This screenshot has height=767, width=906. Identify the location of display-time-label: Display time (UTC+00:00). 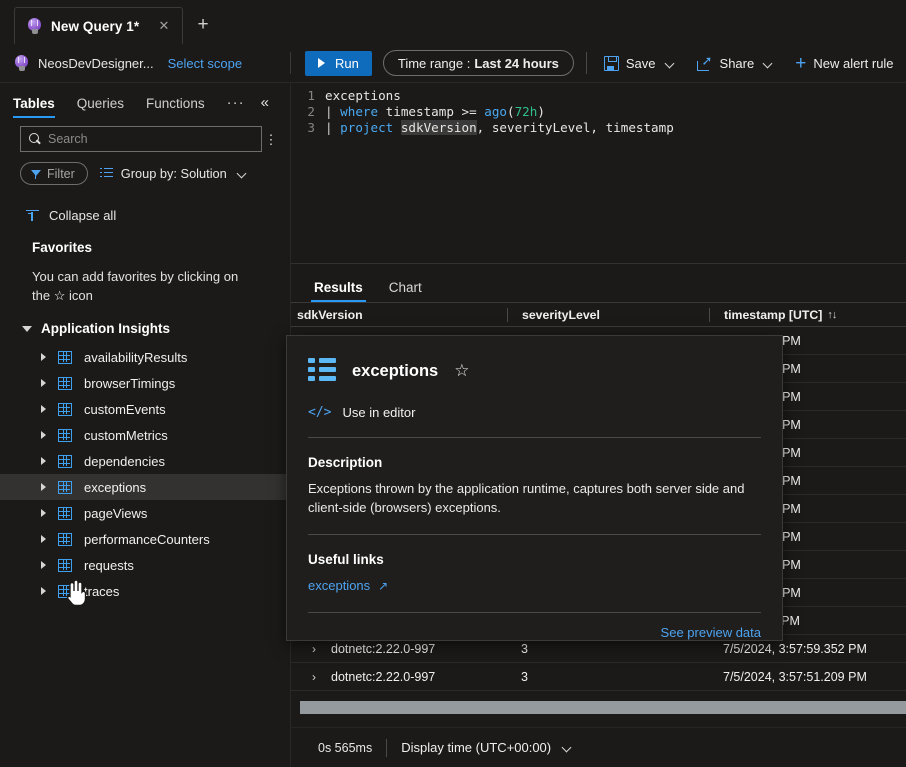
(476, 747).